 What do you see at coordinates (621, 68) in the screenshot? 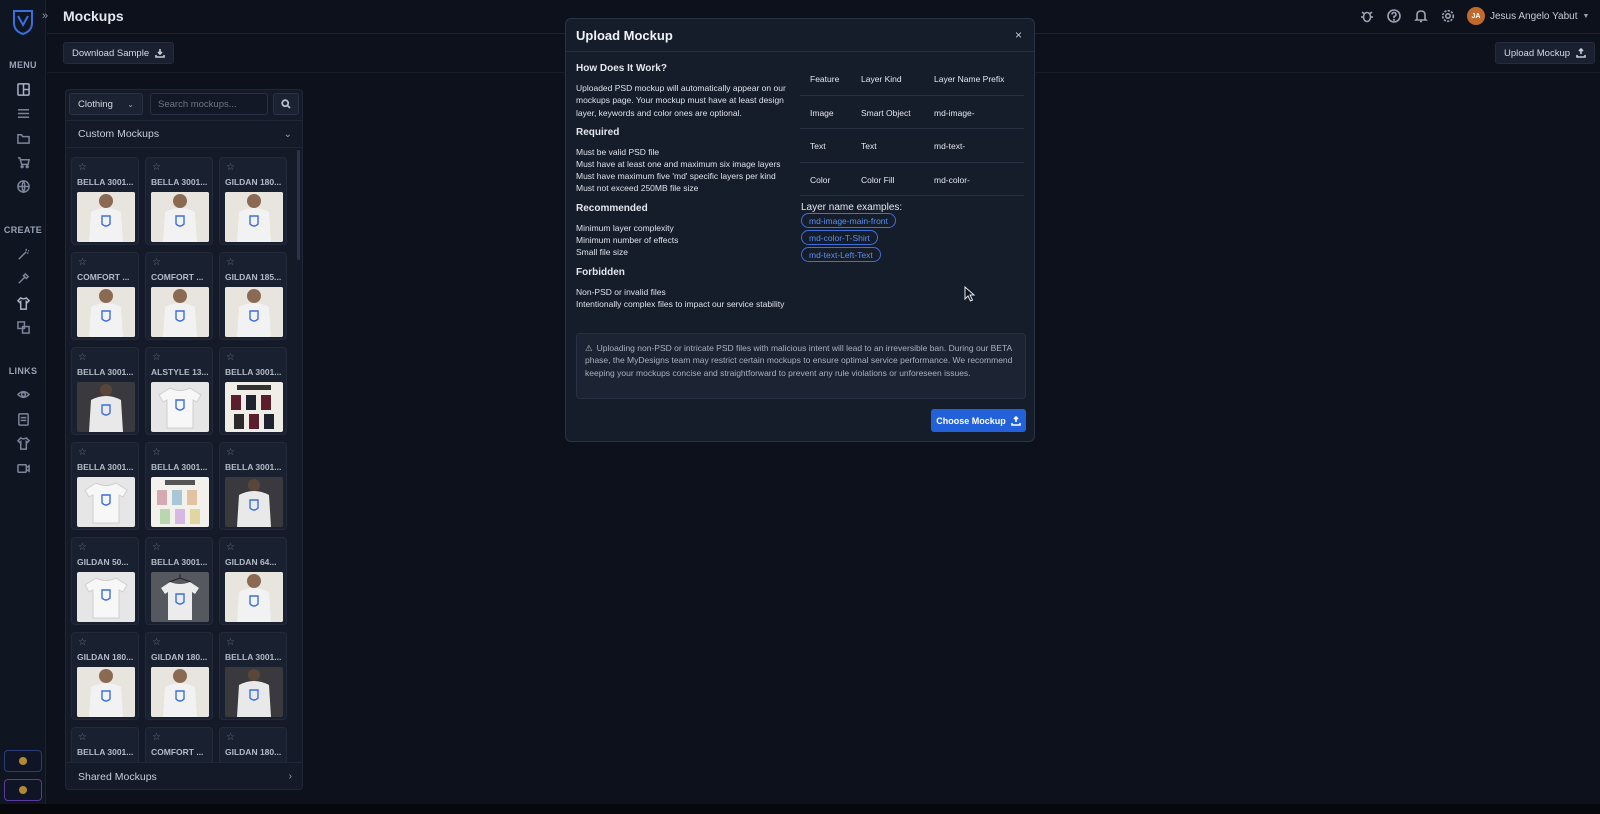
I see `how-it-works-heading: How Does It Work?` at bounding box center [621, 68].